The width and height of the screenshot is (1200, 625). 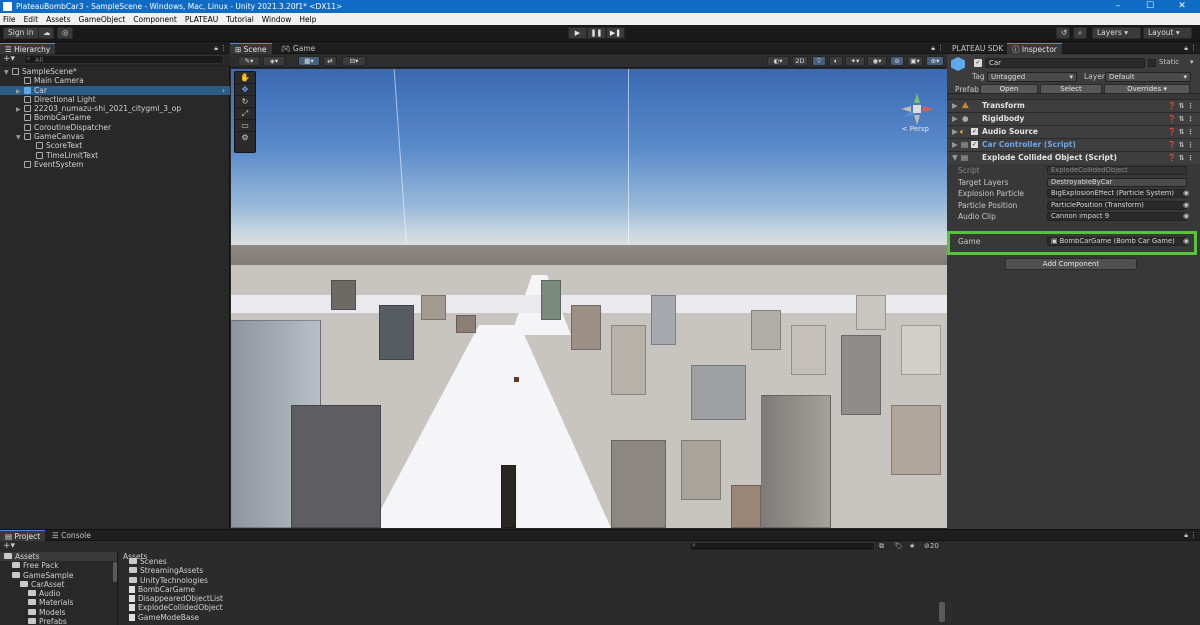 I want to click on component-audio-source: ▶ 🔈︎ ✓ Audio Source ❓ ⇅ ⋮, so click(x=1073, y=131).